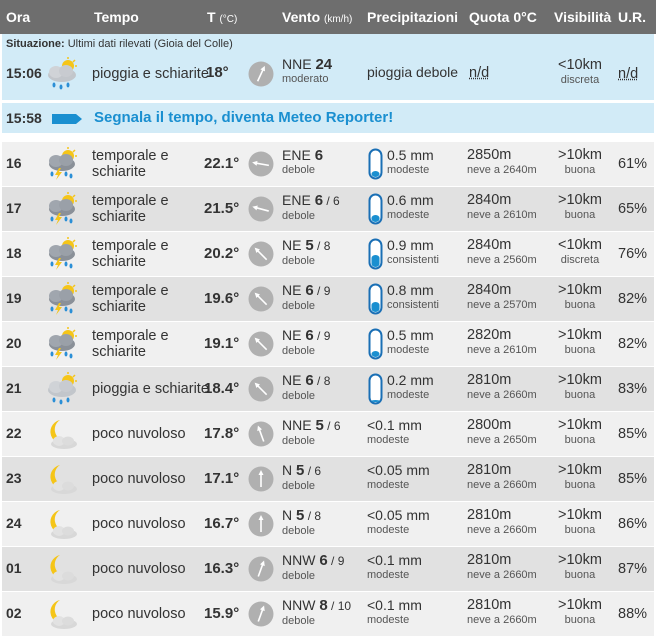  I want to click on col-visibilita: Visibilità, so click(582, 17).